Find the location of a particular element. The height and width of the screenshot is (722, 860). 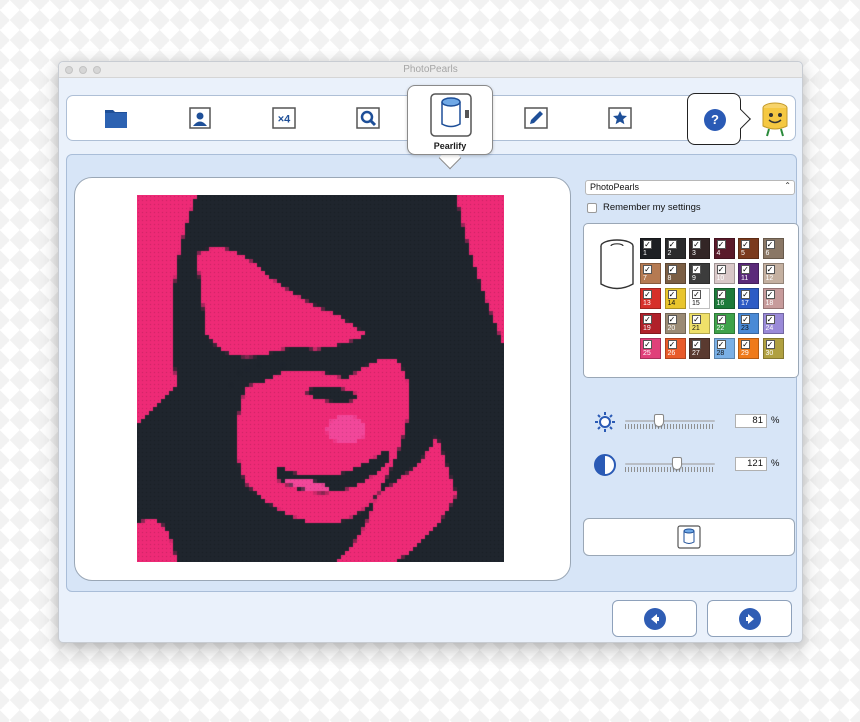

palette-swatch: ✓ 29 is located at coordinates (748, 348).